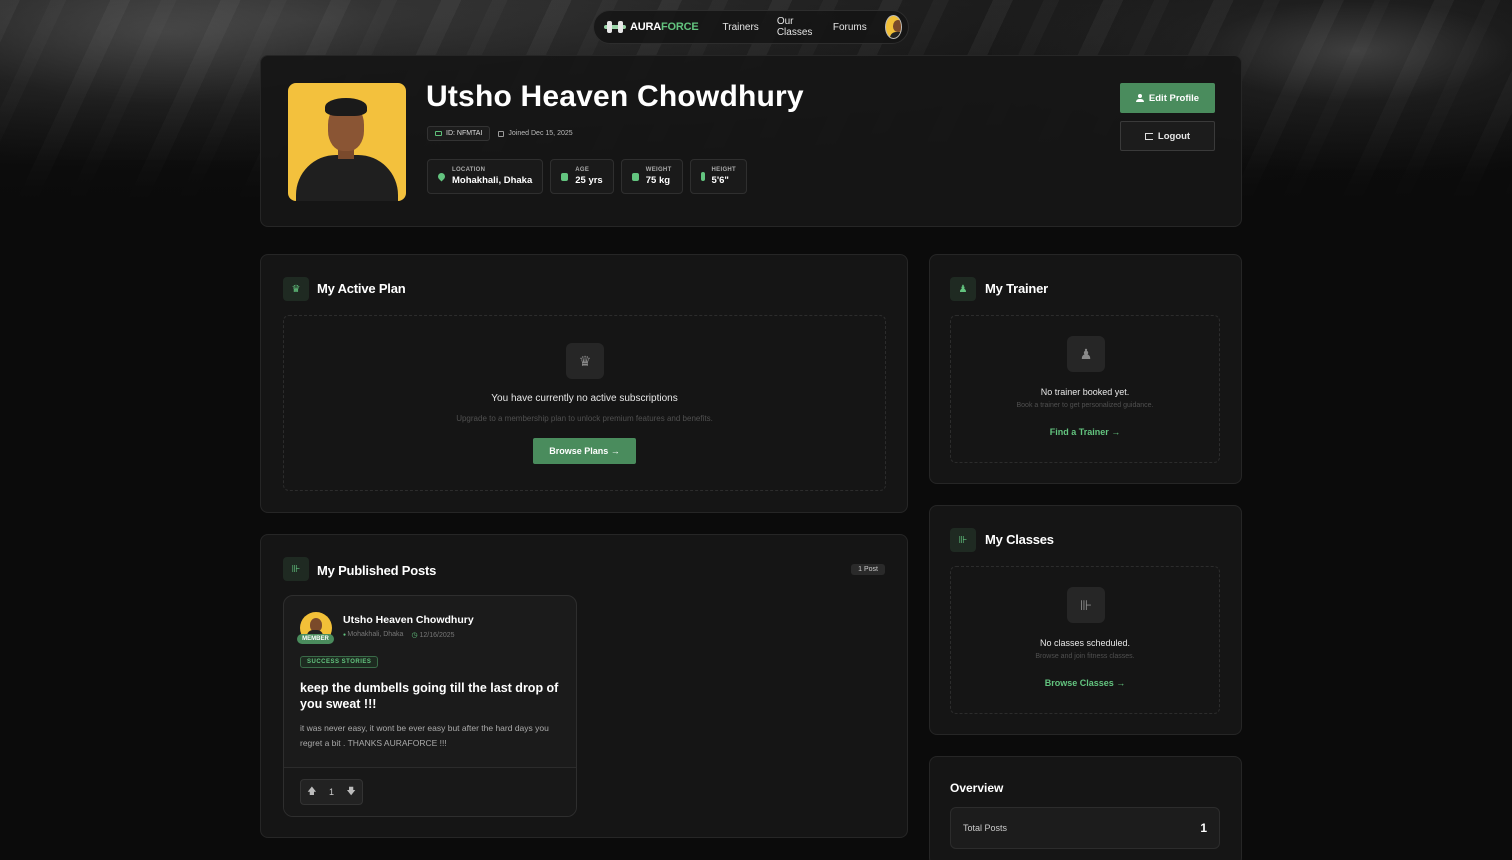 Image resolution: width=1512 pixels, height=860 pixels. I want to click on post-meta: Mohakhali, Dhaka 12/16/2025, so click(399, 635).